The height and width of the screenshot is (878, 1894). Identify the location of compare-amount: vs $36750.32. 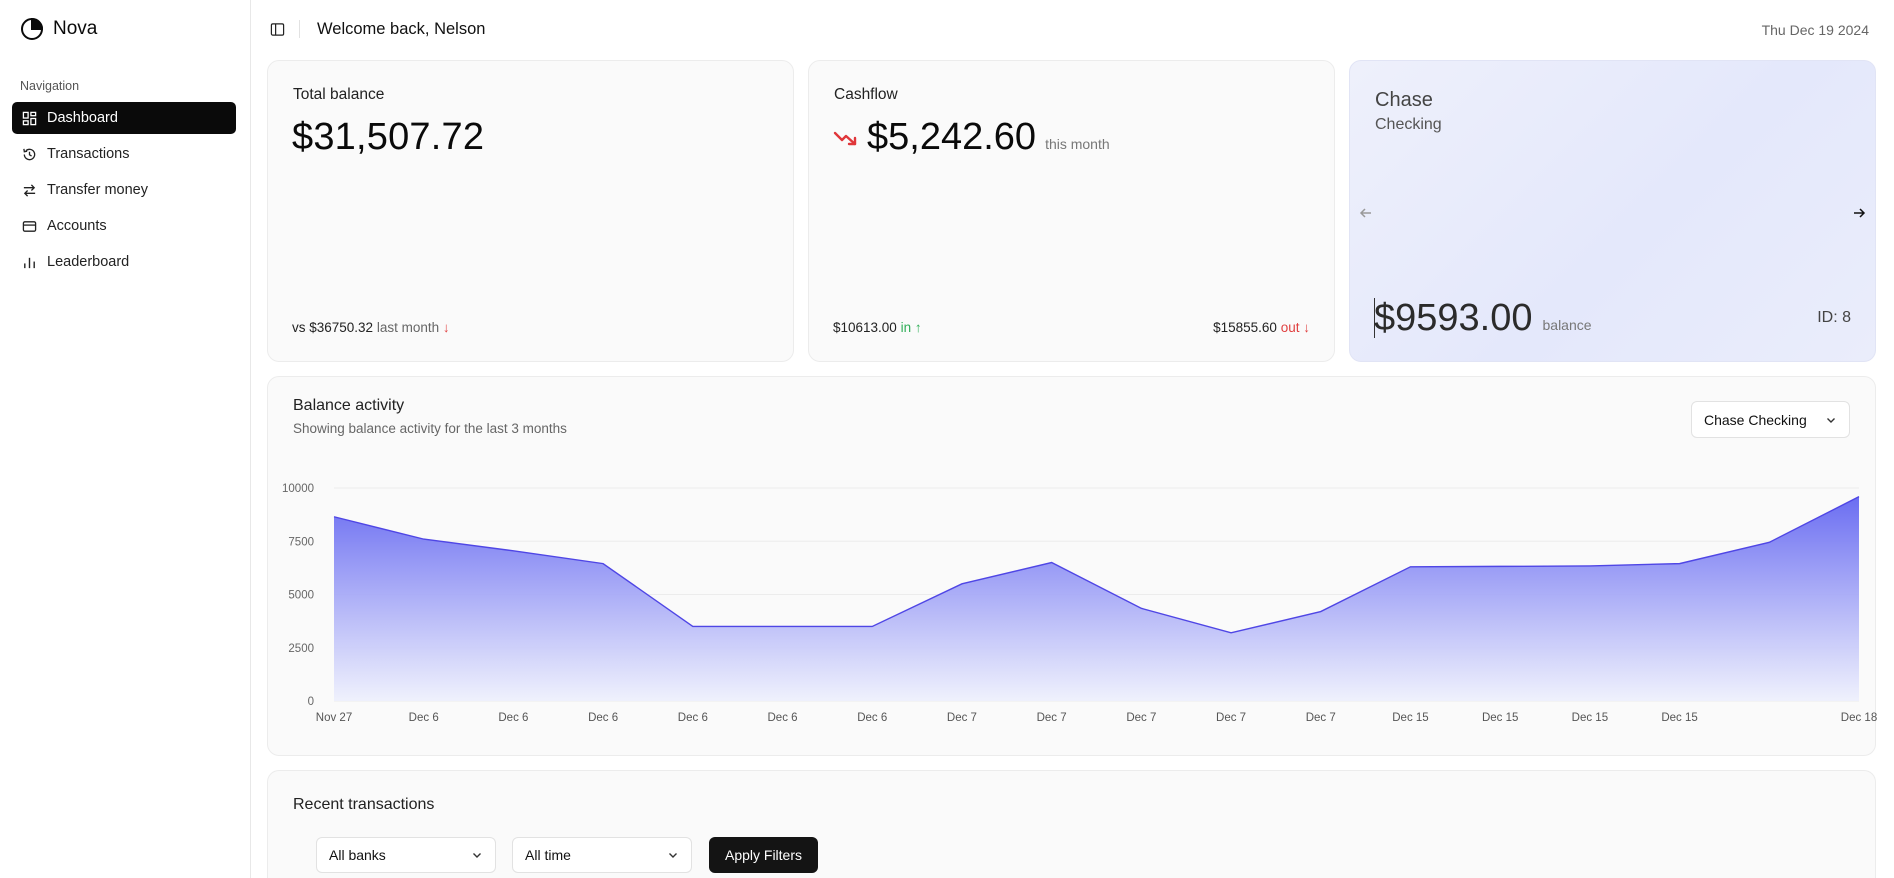
(333, 327).